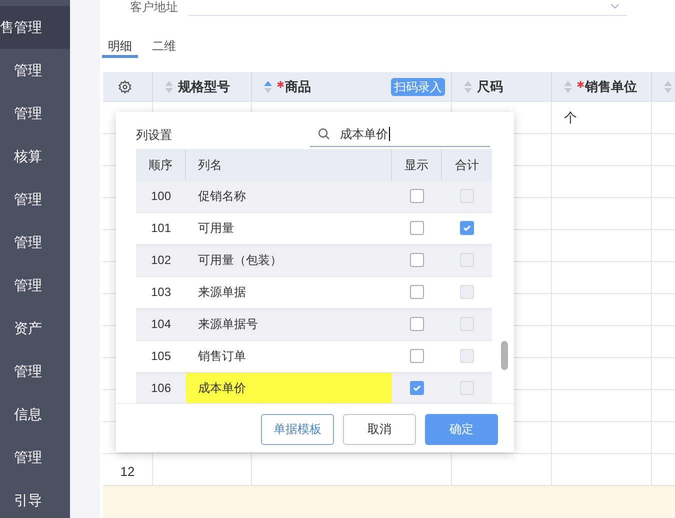 The height and width of the screenshot is (518, 675). What do you see at coordinates (154, 7) in the screenshot?
I see `field-label: 客户地址` at bounding box center [154, 7].